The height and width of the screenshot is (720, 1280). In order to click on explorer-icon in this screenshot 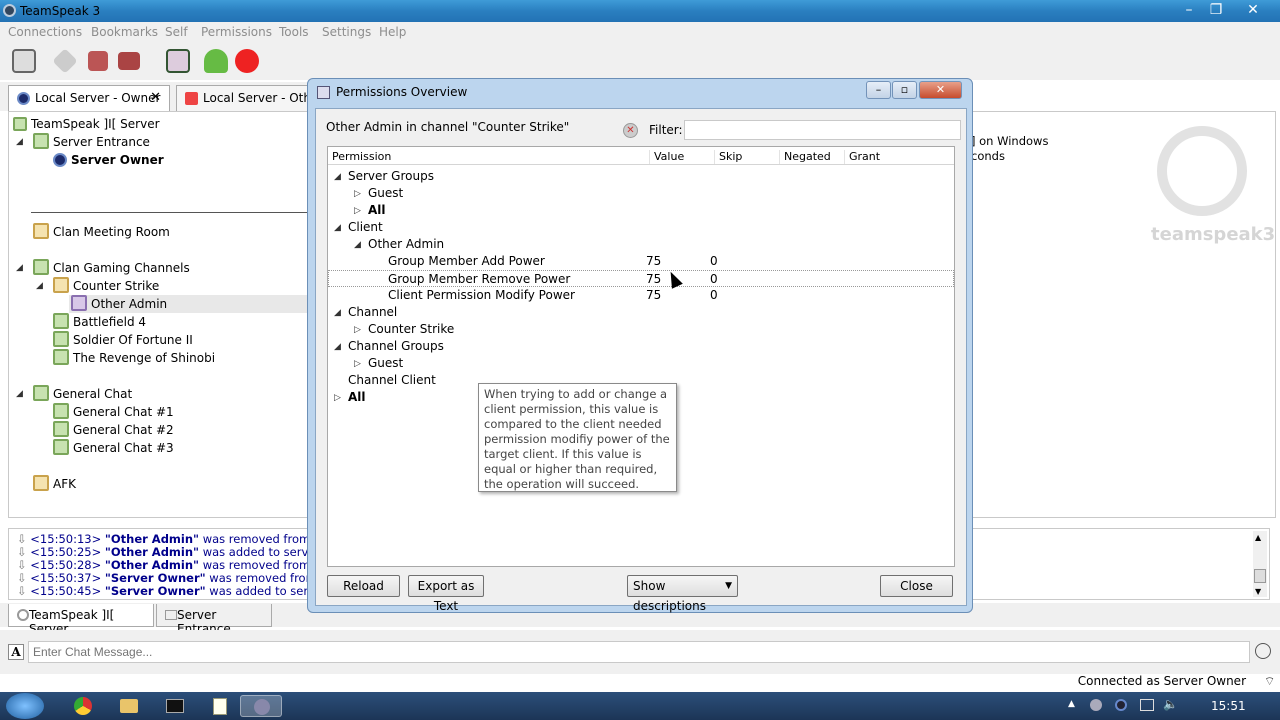, I will do `click(128, 706)`.